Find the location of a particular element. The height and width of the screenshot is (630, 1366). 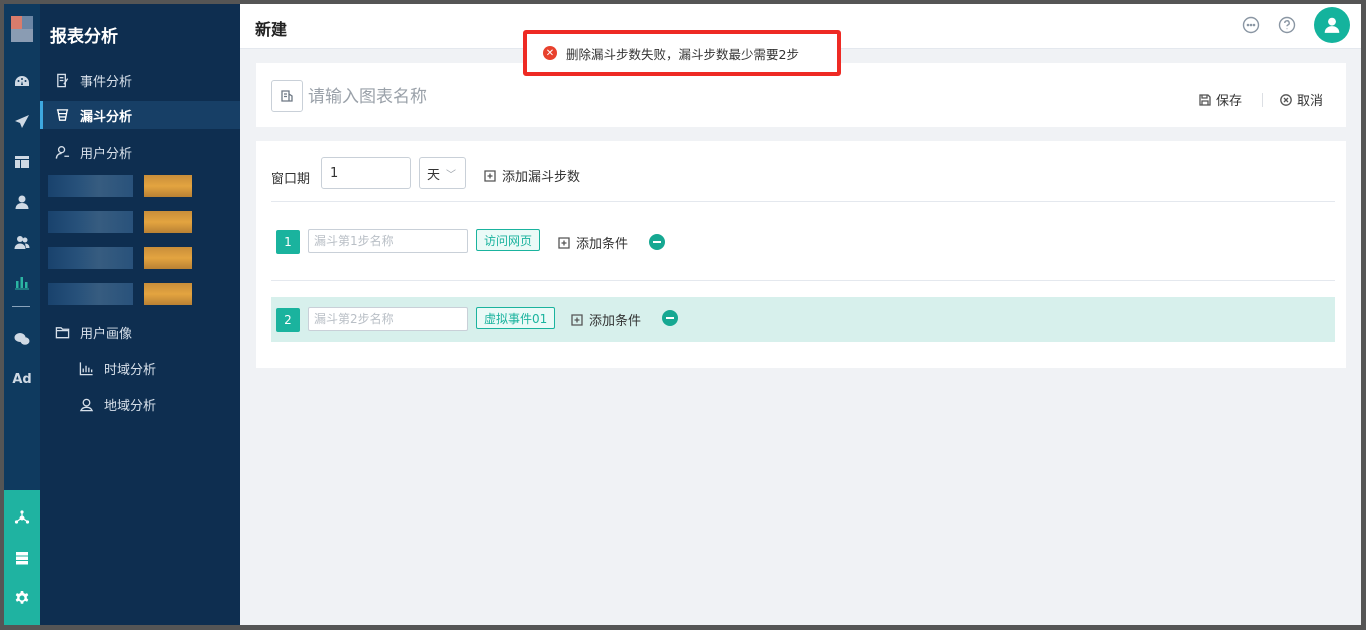

error-icon: ✕ is located at coordinates (550, 53).